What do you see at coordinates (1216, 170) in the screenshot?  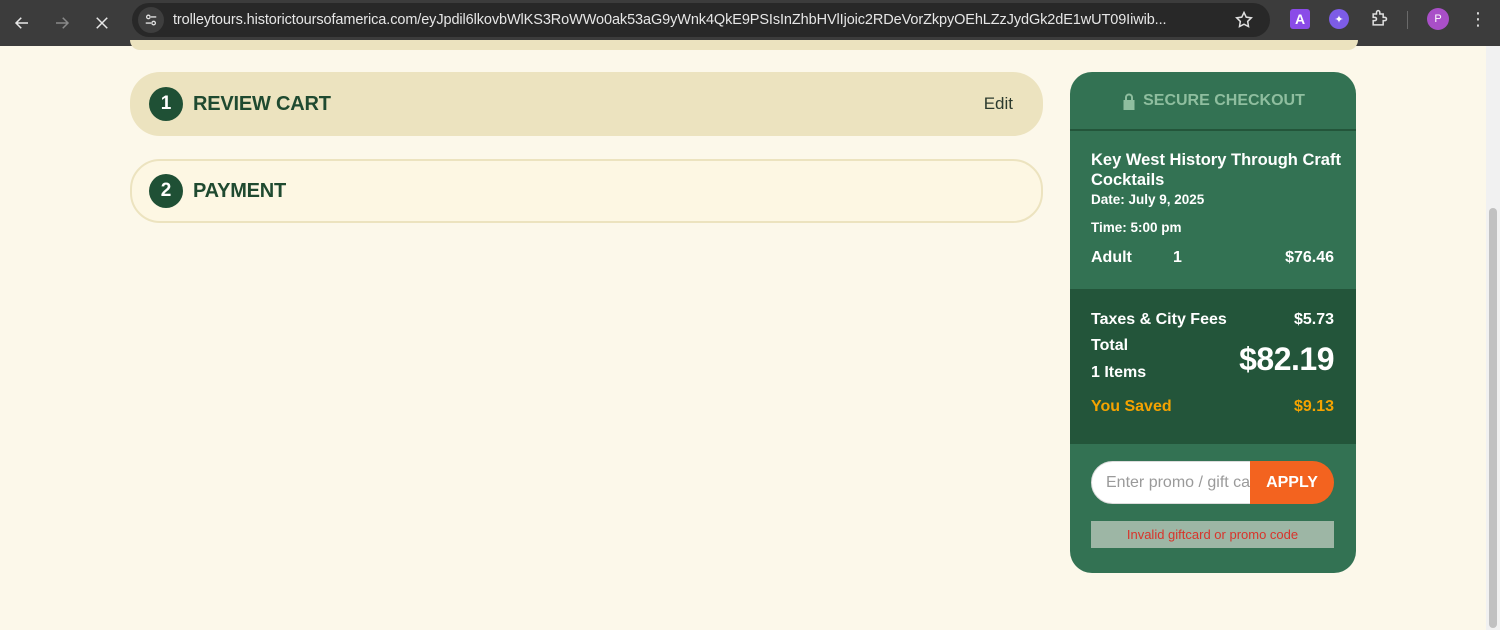 I see `tour-name: Key West History Through Craft Cocktails` at bounding box center [1216, 170].